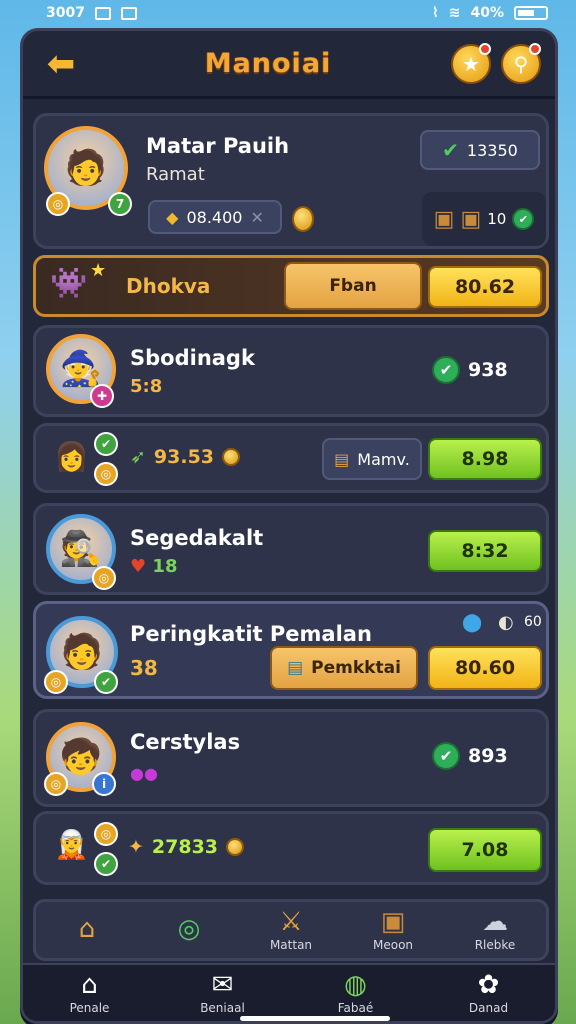 This screenshot has width=576, height=1024. What do you see at coordinates (485, 551) in the screenshot?
I see `score-button: 8:32` at bounding box center [485, 551].